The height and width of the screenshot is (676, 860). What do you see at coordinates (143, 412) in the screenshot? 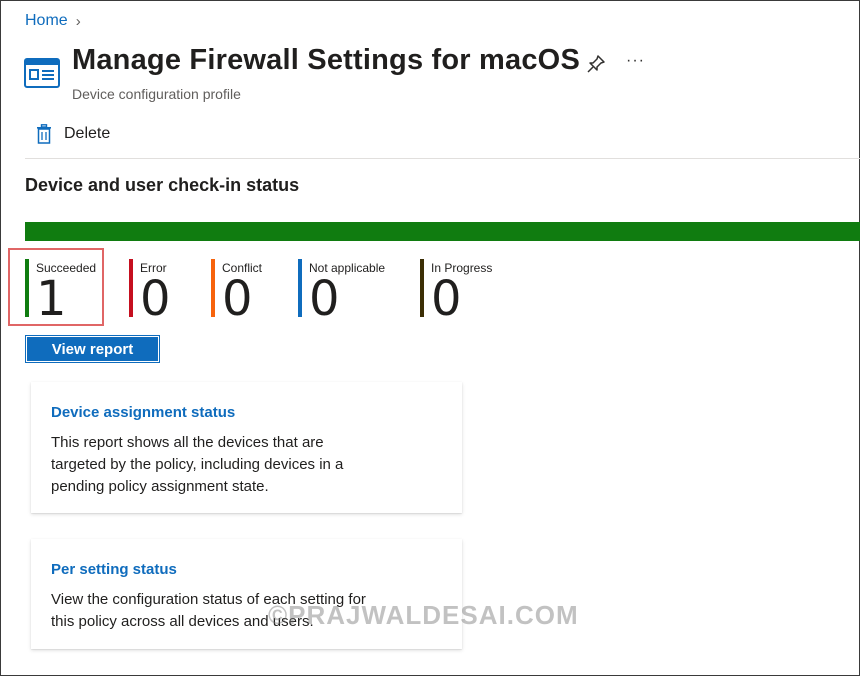
I see `card-title-link: Device assignment status` at bounding box center [143, 412].